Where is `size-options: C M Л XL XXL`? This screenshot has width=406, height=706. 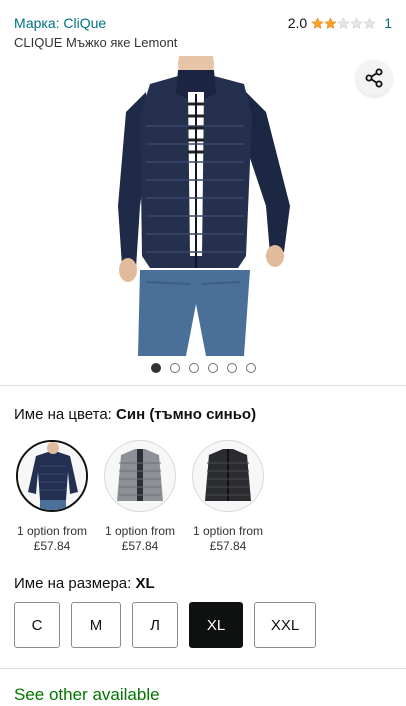
size-options: C M Л XL XXL is located at coordinates (165, 625).